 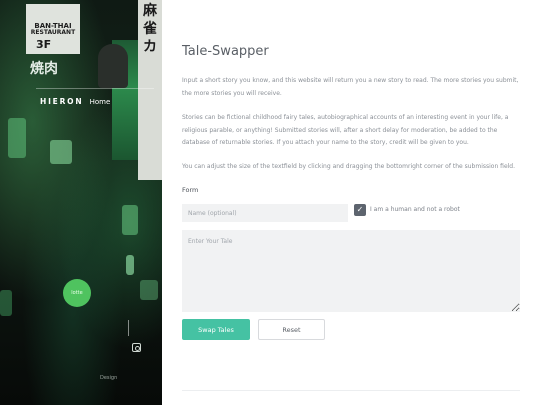 What do you see at coordinates (225, 51) in the screenshot?
I see `page-title: Tale-Swapper` at bounding box center [225, 51].